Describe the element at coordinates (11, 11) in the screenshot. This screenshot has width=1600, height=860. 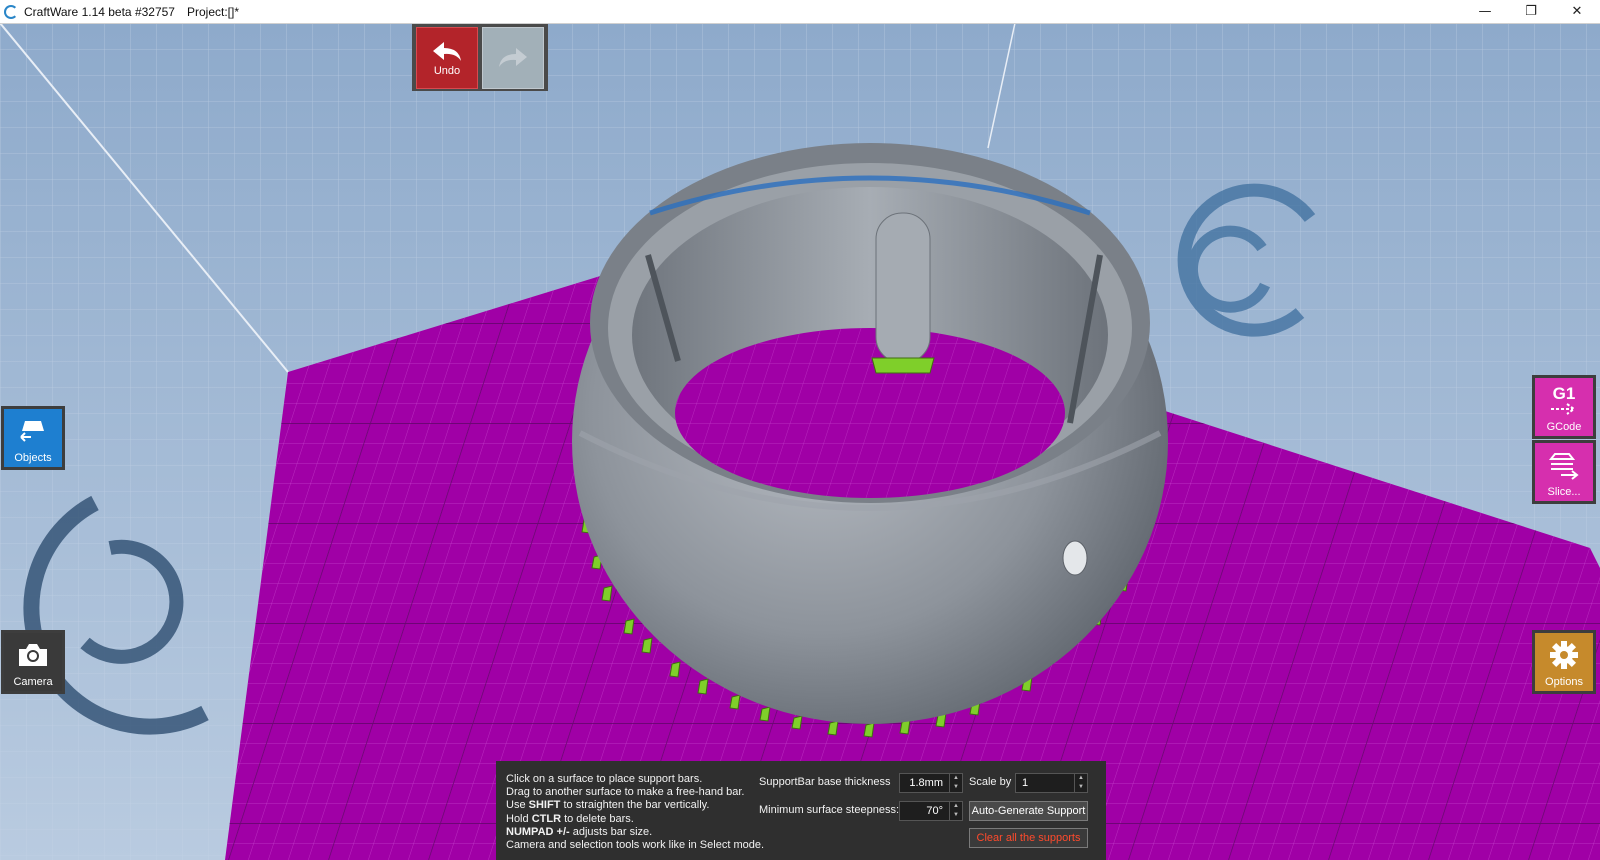
I see `craftware-logo-icon` at that location.